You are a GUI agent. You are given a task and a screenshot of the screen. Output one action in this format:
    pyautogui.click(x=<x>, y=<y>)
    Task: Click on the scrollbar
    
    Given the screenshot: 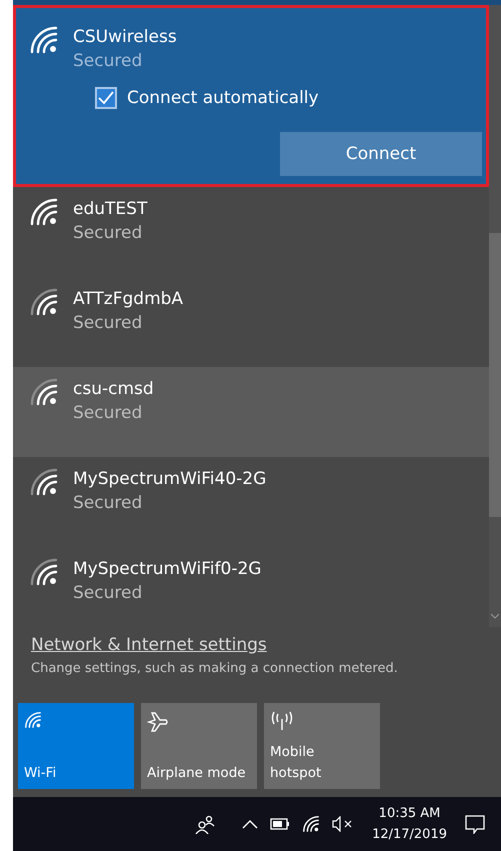 What is the action you would take?
    pyautogui.click(x=495, y=316)
    